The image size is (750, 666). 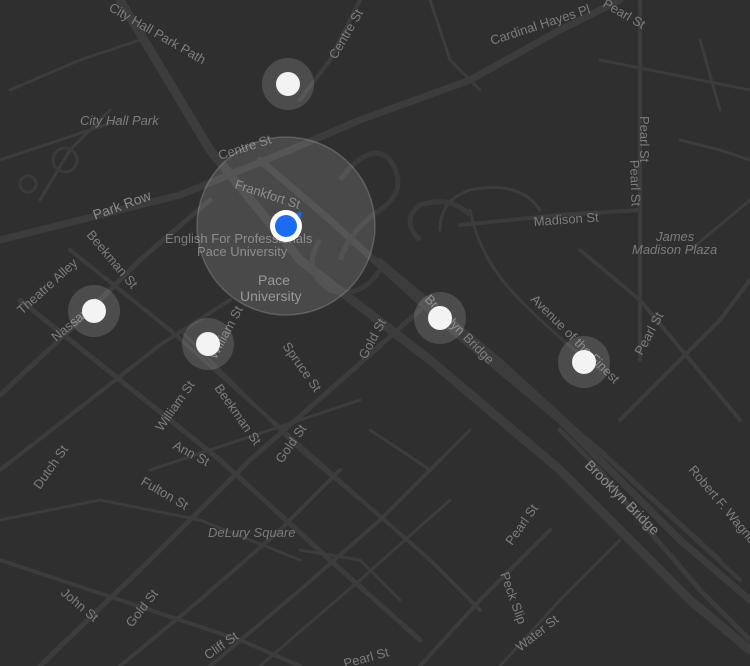 I want to click on current-location, so click(x=286, y=226).